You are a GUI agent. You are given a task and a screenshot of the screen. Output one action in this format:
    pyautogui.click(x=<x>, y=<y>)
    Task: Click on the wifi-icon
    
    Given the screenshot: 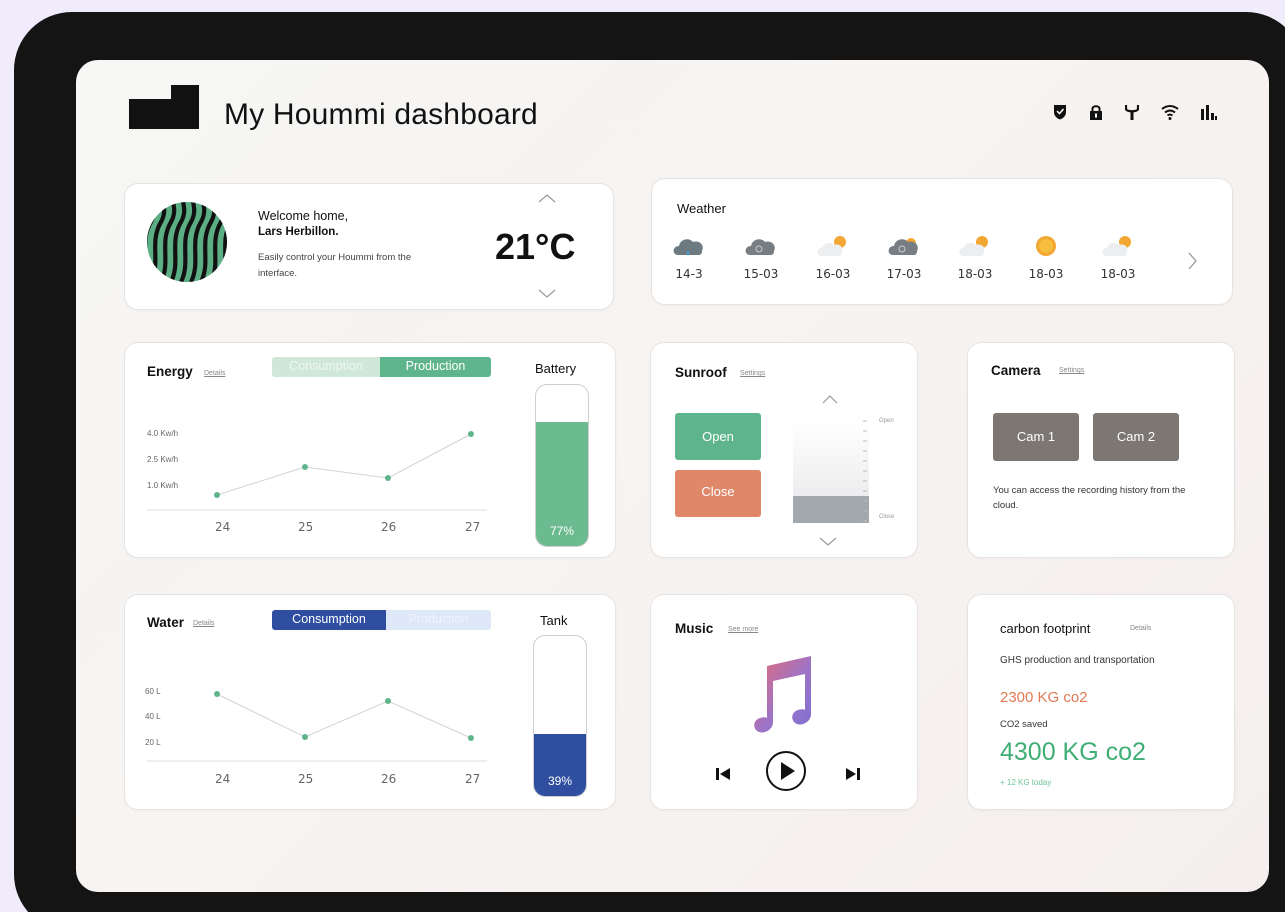 What is the action you would take?
    pyautogui.click(x=1170, y=112)
    